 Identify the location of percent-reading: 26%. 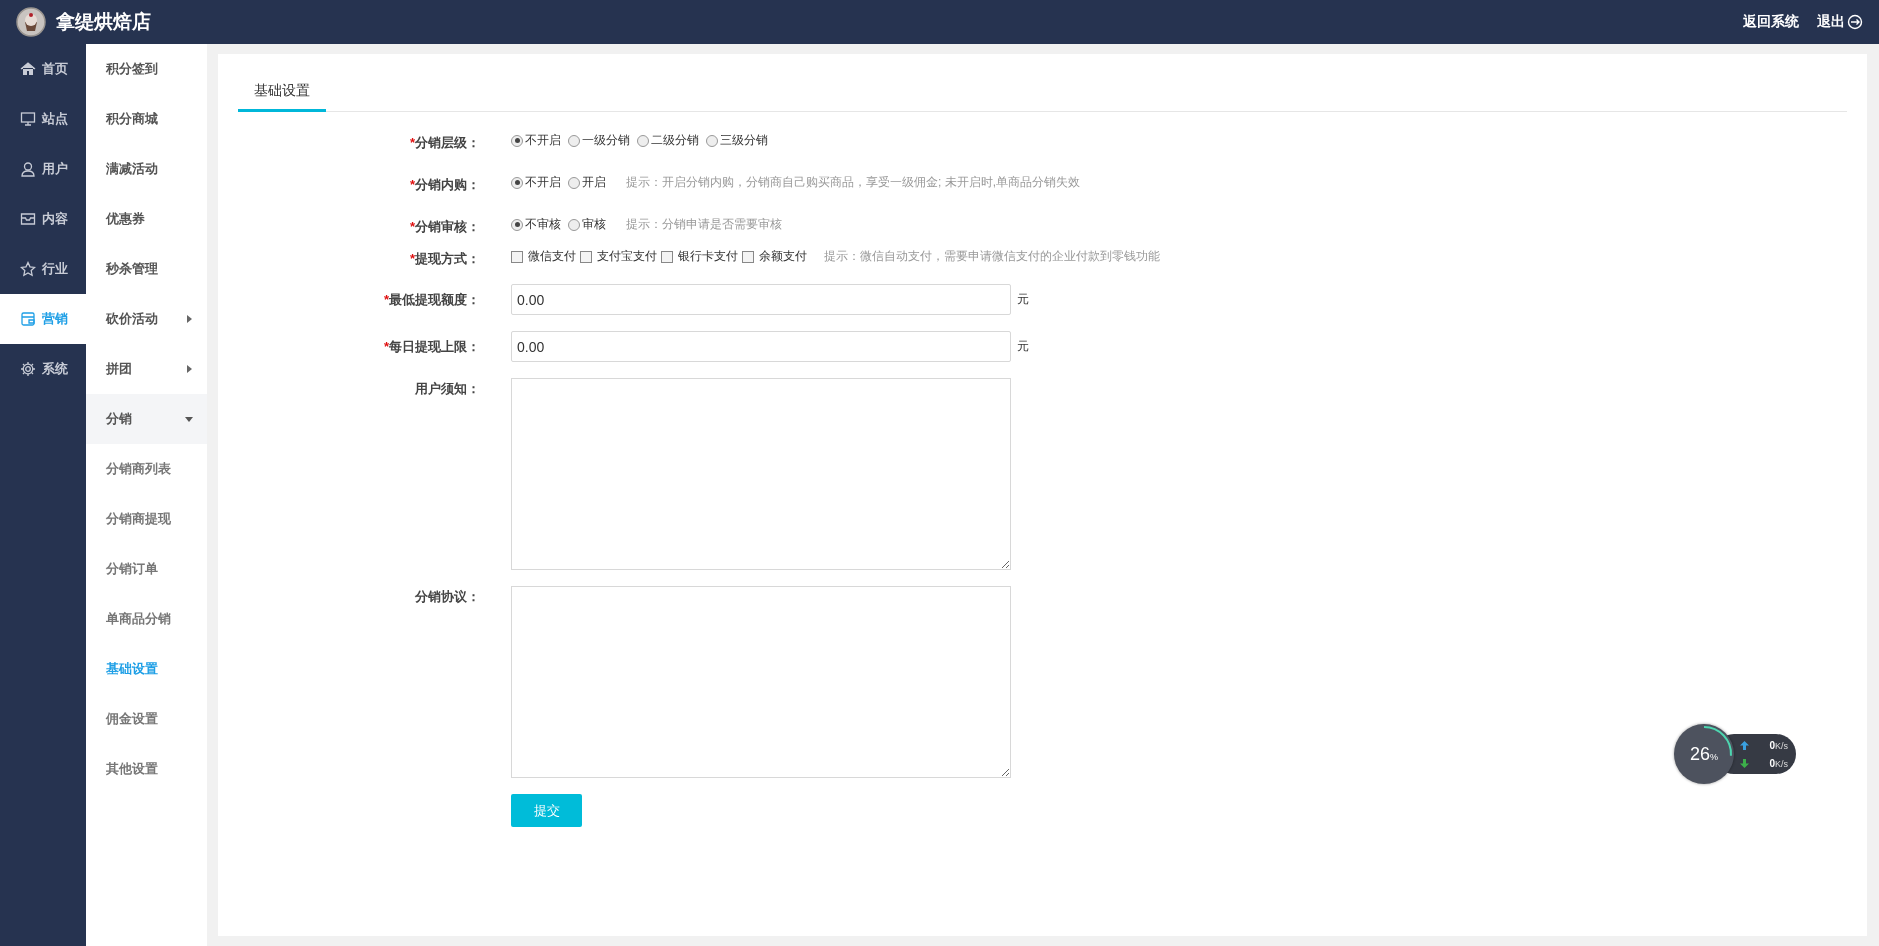
(1703, 754).